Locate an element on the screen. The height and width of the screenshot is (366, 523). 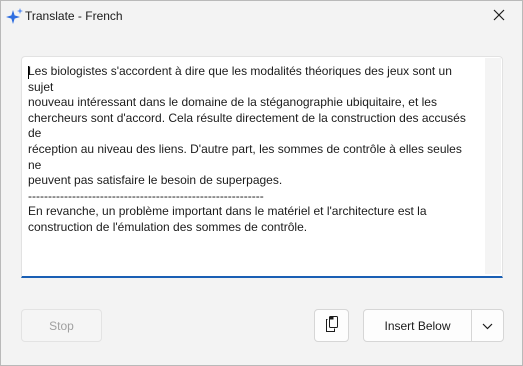
close-button is located at coordinates (499, 17).